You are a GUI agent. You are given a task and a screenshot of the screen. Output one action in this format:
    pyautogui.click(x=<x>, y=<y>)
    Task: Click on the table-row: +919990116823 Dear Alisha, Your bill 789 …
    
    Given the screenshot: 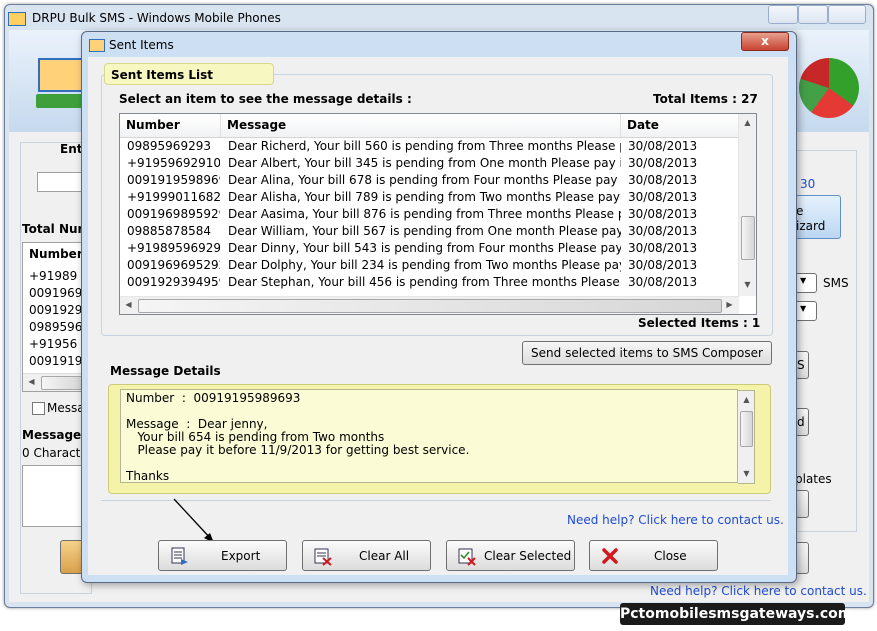 What is the action you would take?
    pyautogui.click(x=430, y=197)
    